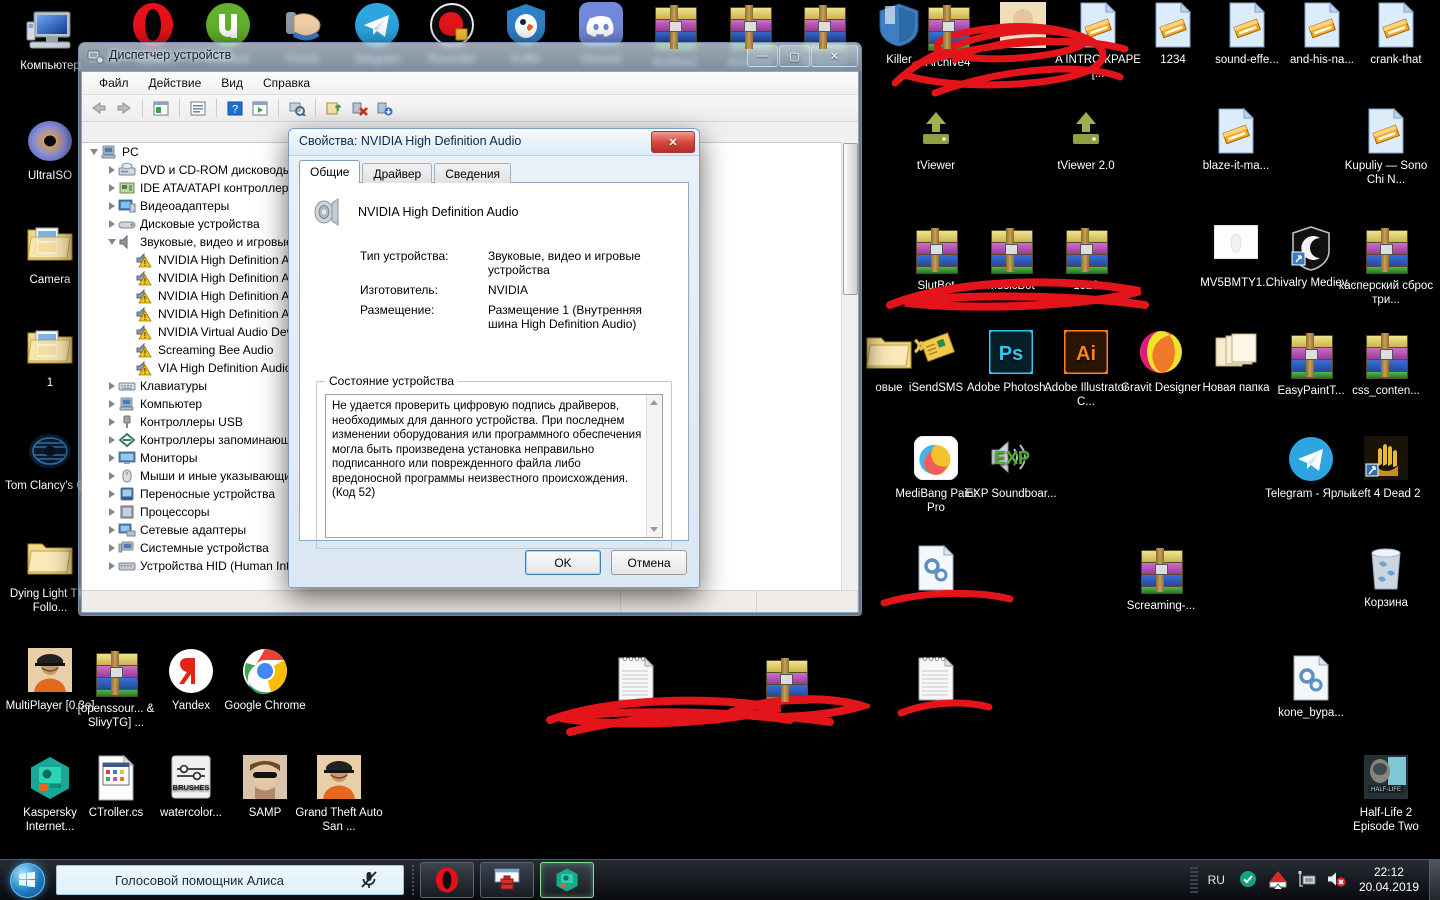  Describe the element at coordinates (850, 219) in the screenshot. I see `tree-scrollbar-thumb` at that location.